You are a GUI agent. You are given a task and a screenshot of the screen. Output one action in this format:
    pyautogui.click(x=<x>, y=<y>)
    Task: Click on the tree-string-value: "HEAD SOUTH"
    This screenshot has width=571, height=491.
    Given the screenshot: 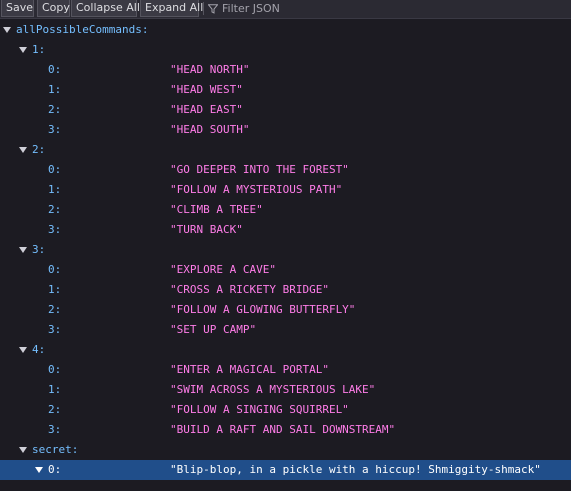 What is the action you would take?
    pyautogui.click(x=210, y=129)
    